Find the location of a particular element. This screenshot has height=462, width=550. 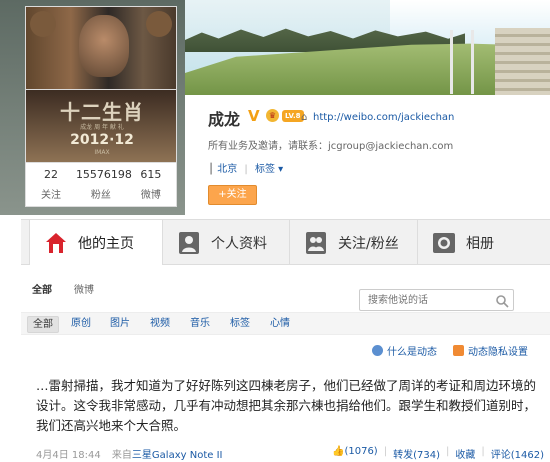

post-line: …雷射掃描，我才知道为了好好陈列这四棟老房子，他们已经做了周详的考证和周边环境的 is located at coordinates (286, 385).